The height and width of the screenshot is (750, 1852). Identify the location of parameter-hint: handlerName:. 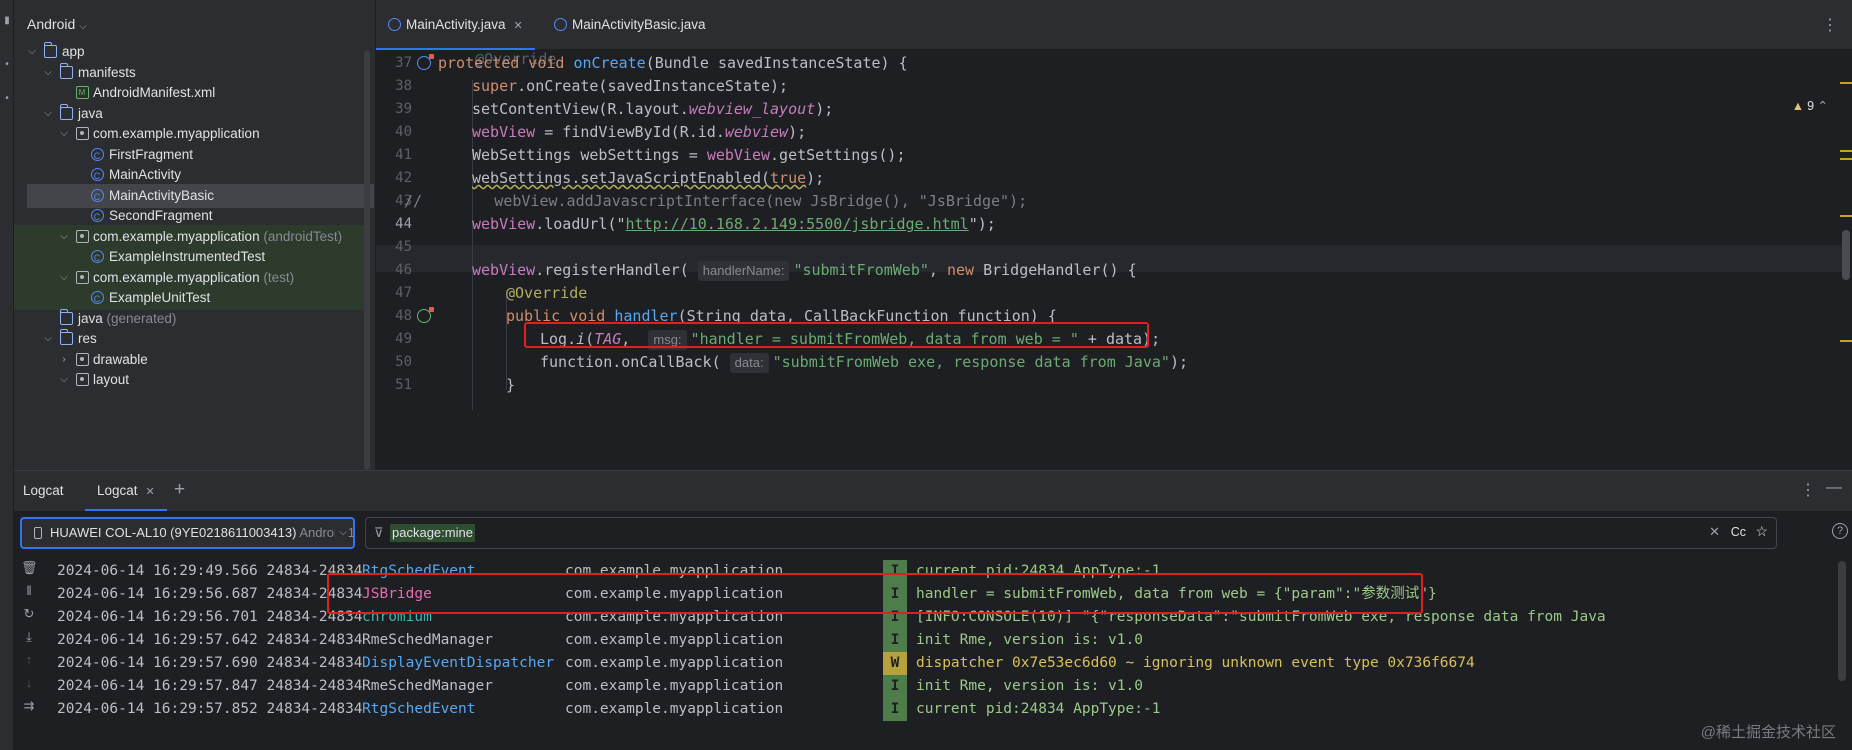
(743, 271).